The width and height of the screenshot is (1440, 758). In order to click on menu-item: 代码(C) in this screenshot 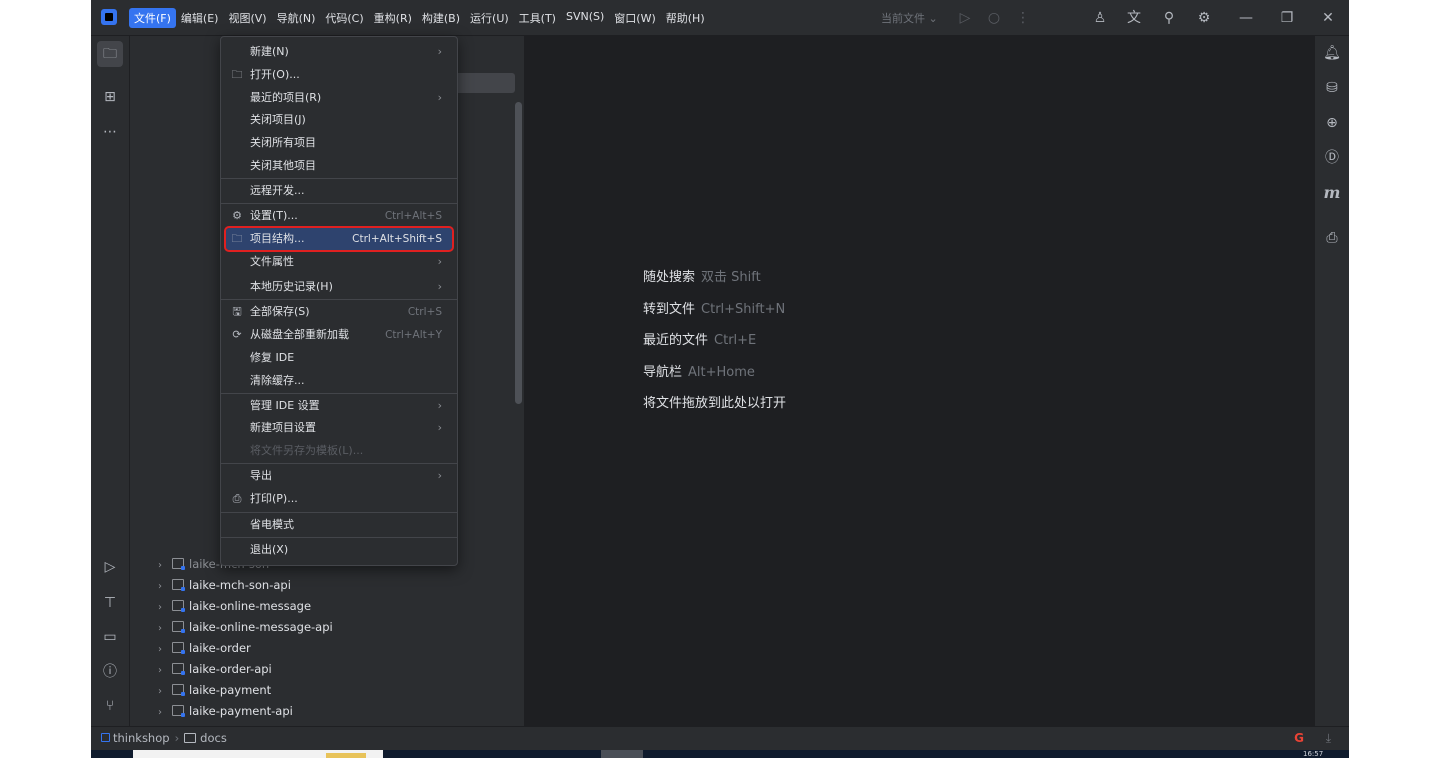, I will do `click(344, 18)`.